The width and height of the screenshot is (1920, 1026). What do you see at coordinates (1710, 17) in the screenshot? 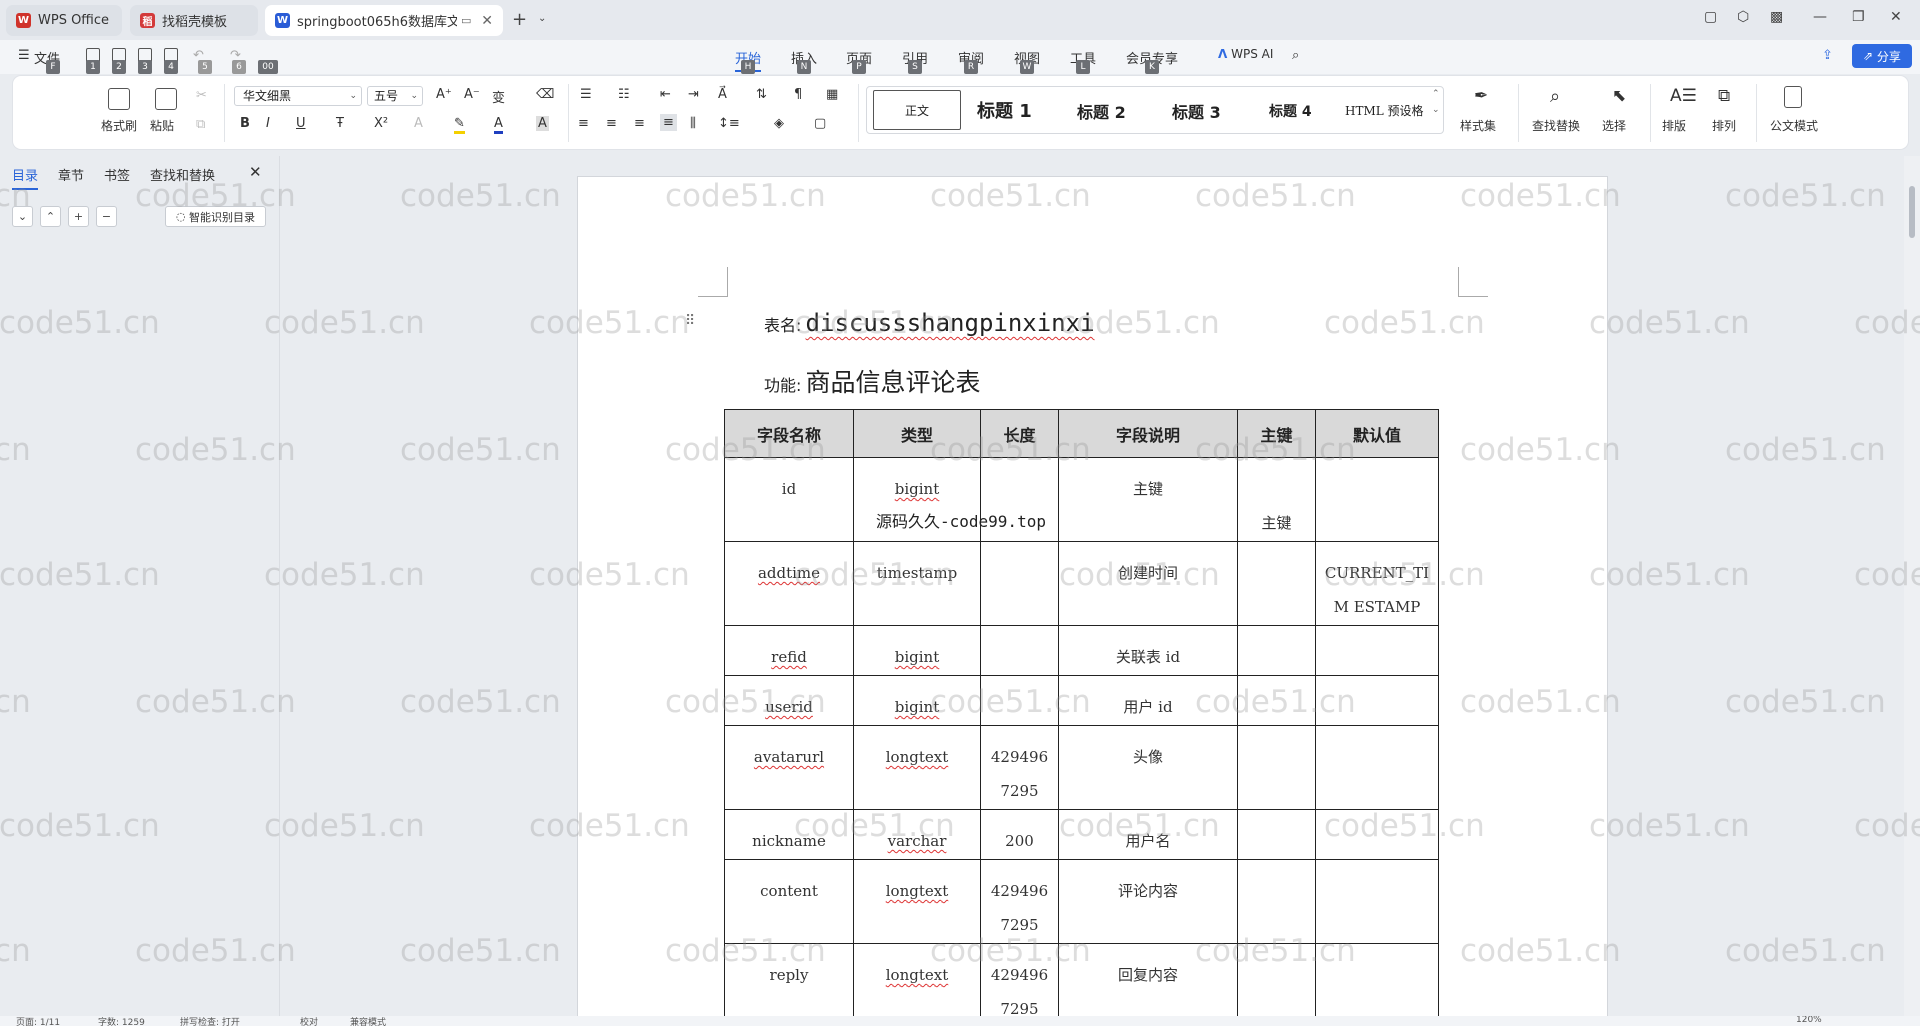
I see `window-layout-icon: ▢` at bounding box center [1710, 17].